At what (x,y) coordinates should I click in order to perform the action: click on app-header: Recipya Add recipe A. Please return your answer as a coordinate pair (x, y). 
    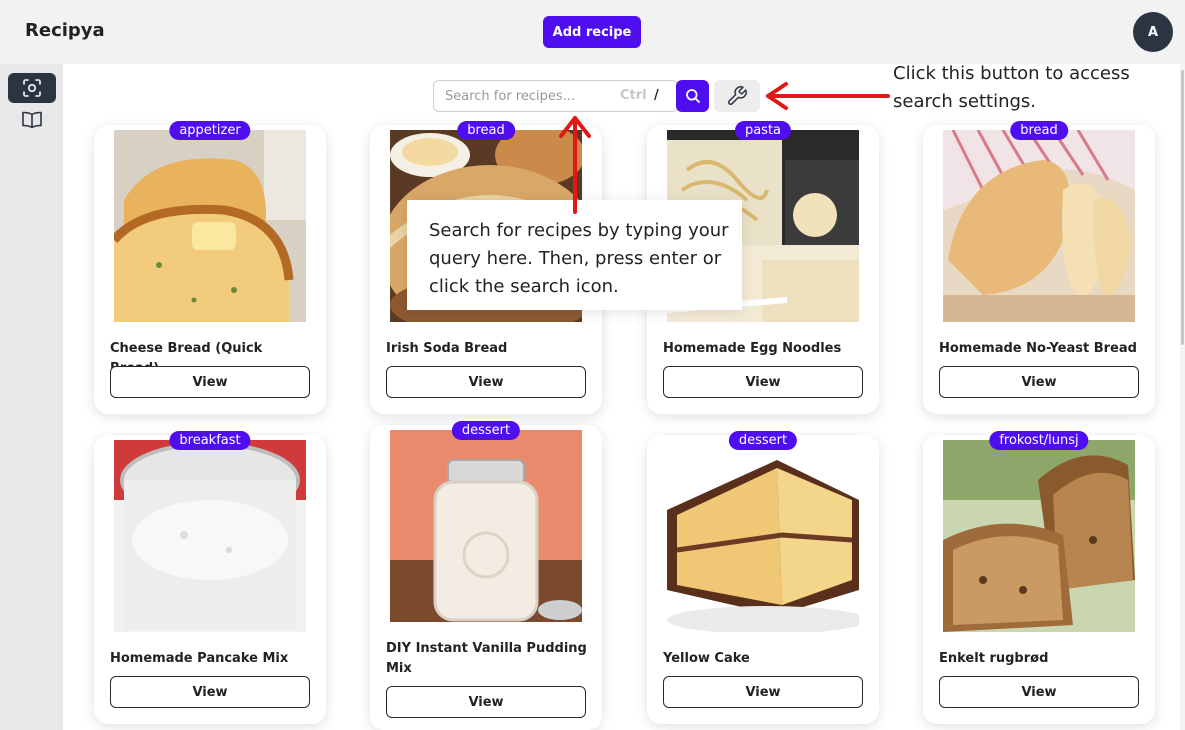
    Looking at the image, I should click on (592, 32).